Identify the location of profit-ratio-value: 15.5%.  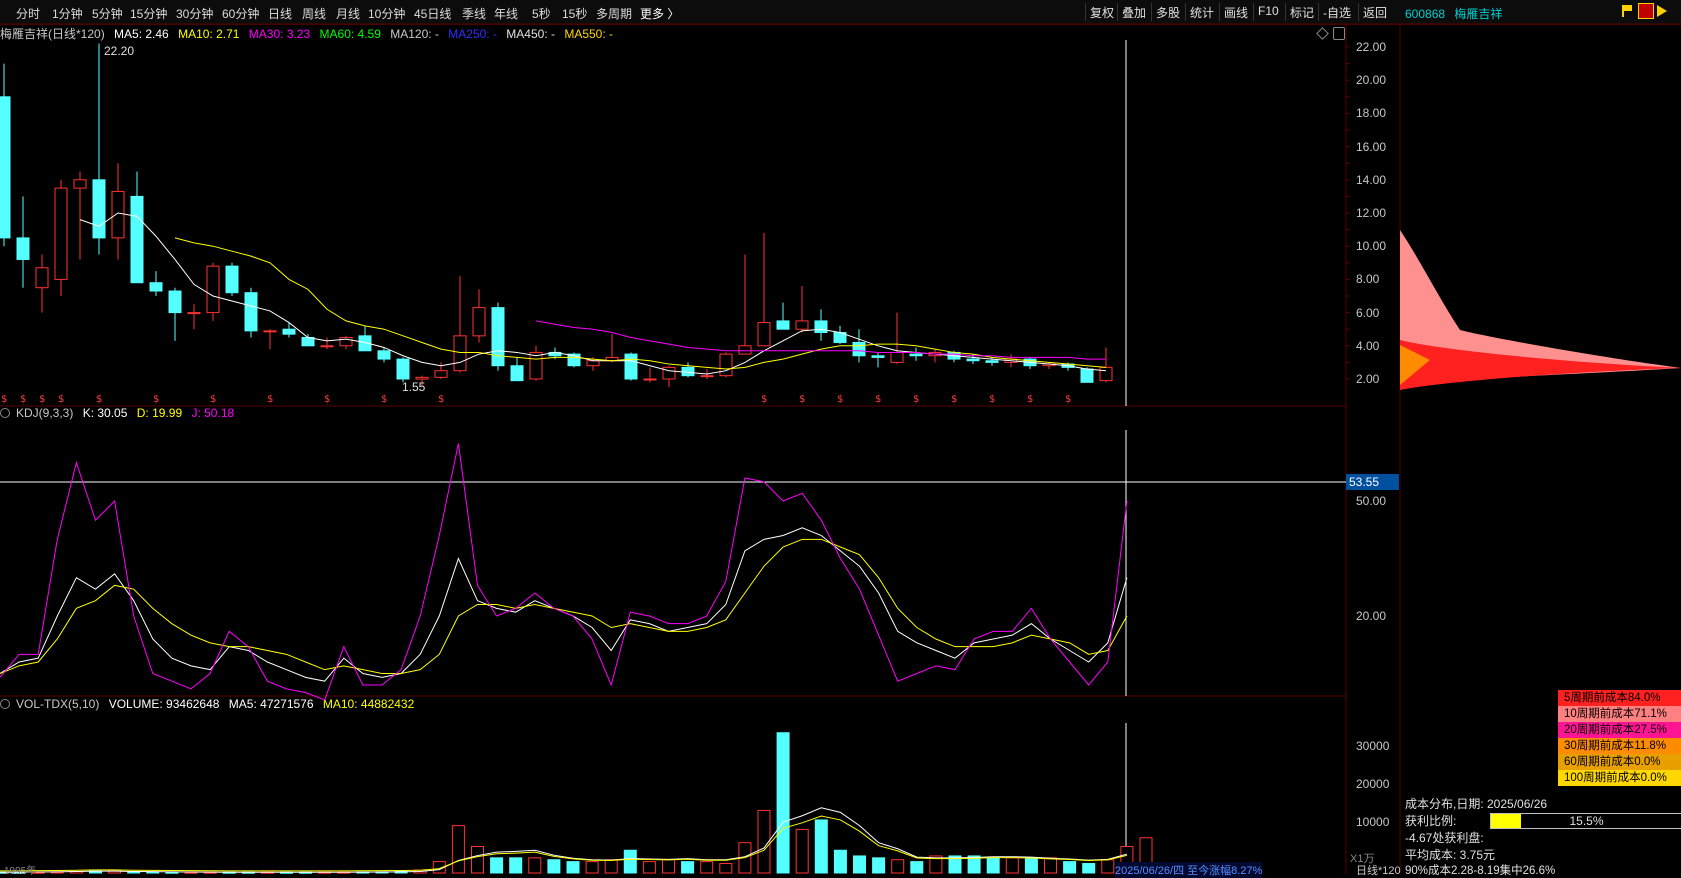
(1586, 821).